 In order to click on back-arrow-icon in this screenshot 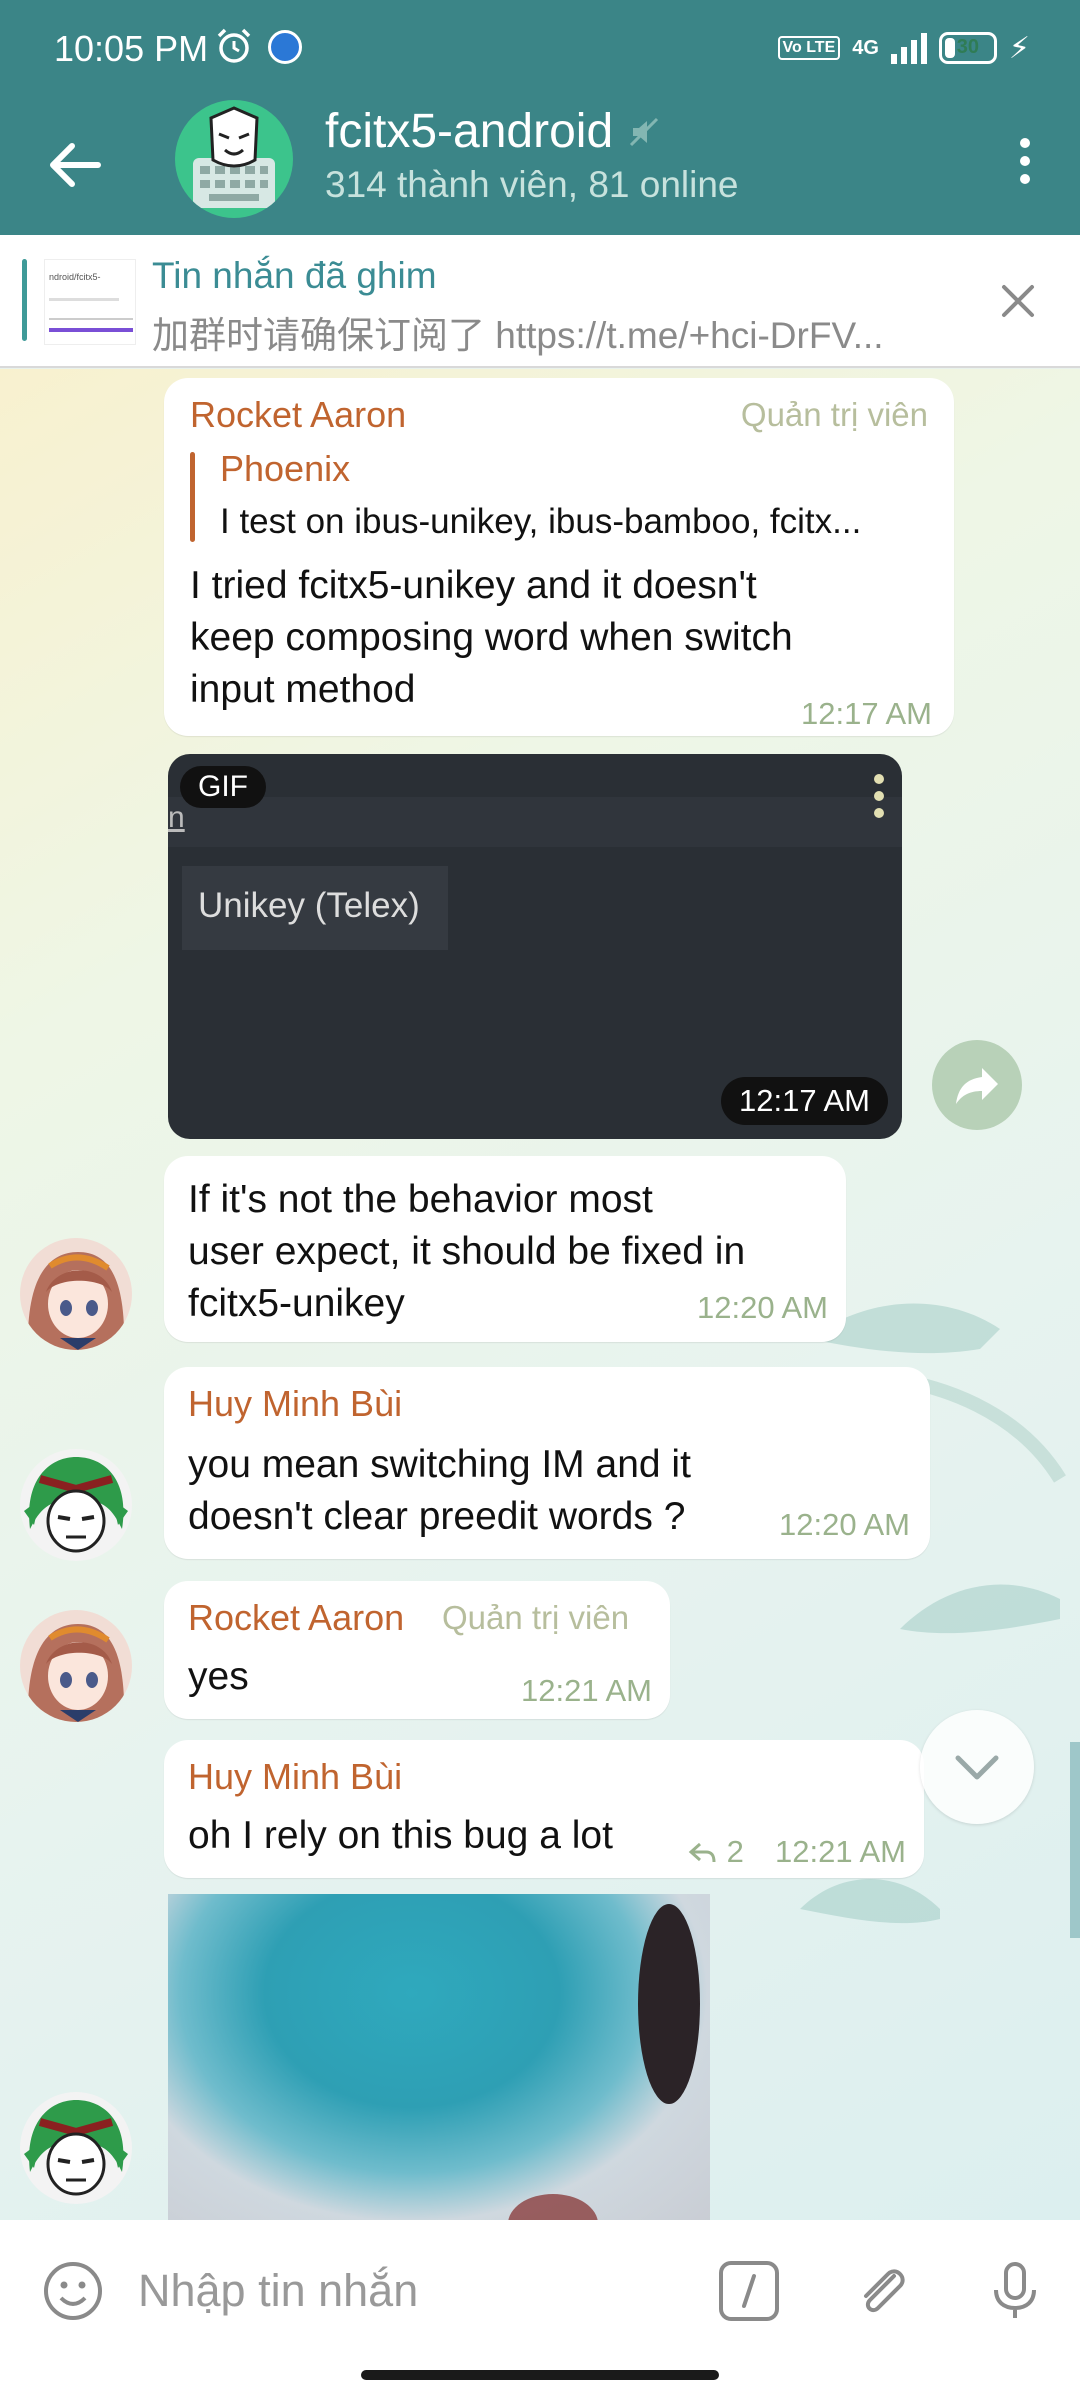, I will do `click(75, 165)`.